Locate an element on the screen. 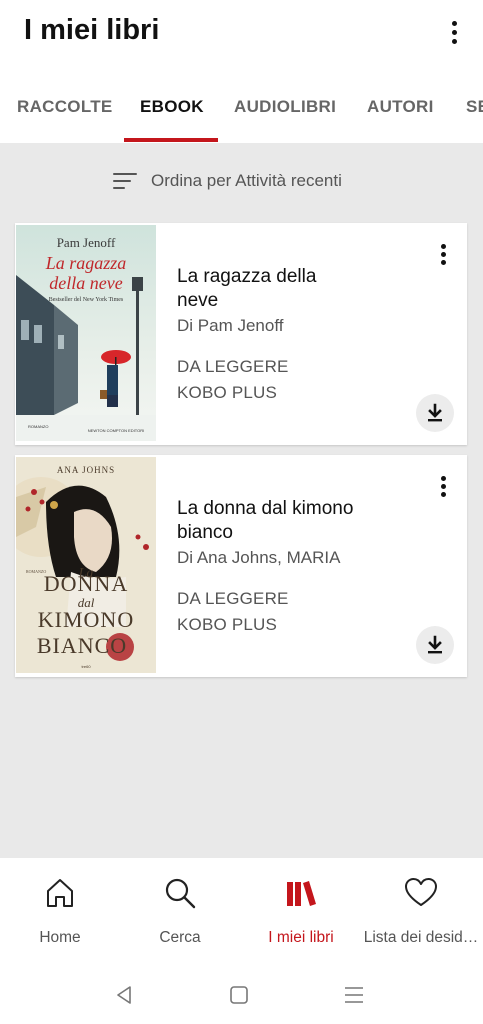 This screenshot has height=1024, width=483. book-author: Di Pam Jenoff is located at coordinates (230, 325).